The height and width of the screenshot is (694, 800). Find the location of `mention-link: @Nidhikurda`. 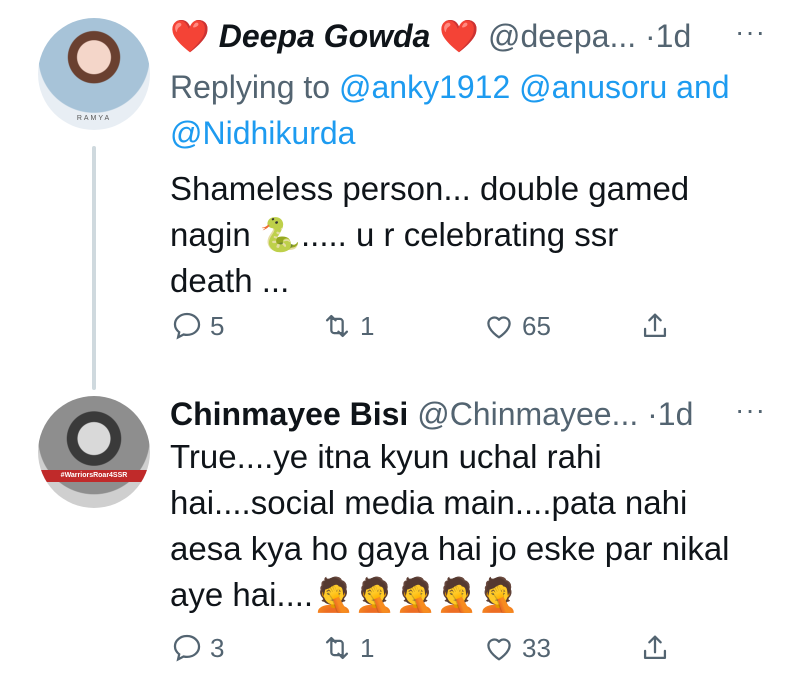

mention-link: @Nidhikurda is located at coordinates (262, 133).